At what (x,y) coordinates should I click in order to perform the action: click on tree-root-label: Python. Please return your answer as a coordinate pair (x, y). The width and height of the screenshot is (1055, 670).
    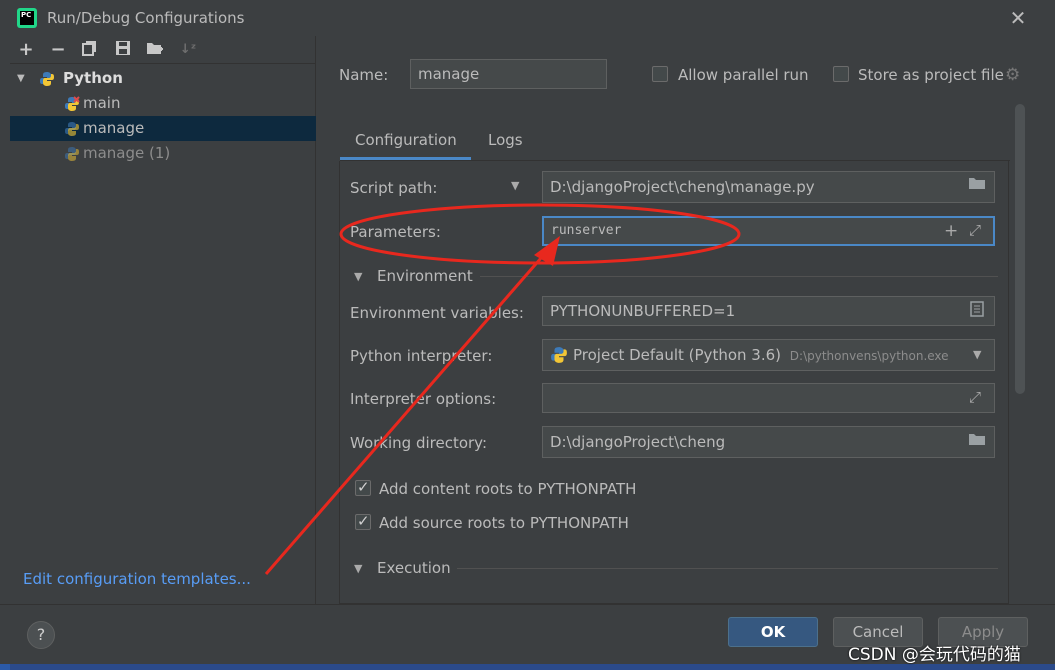
    Looking at the image, I should click on (93, 78).